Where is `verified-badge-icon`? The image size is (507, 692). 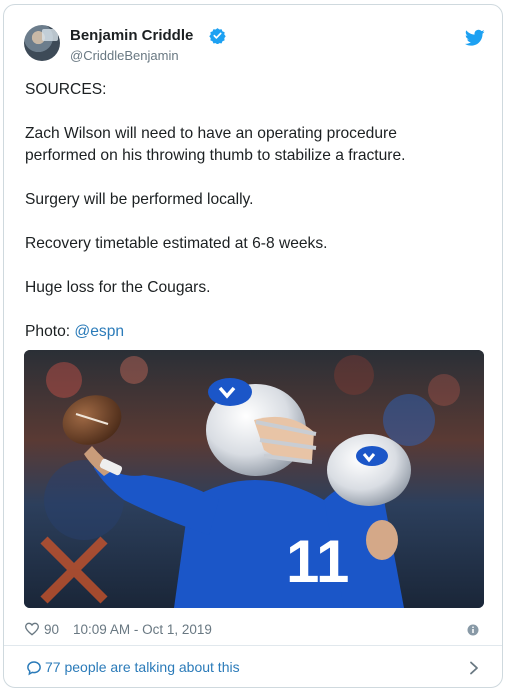 verified-badge-icon is located at coordinates (217, 36).